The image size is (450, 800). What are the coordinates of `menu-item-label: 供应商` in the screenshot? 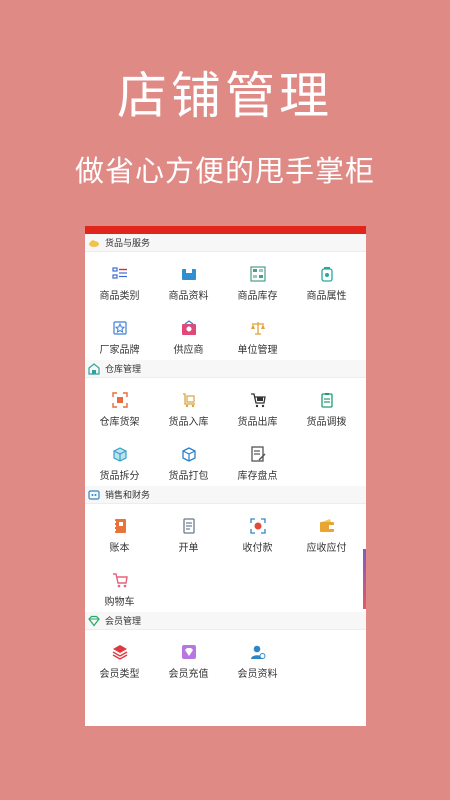 It's located at (188, 350).